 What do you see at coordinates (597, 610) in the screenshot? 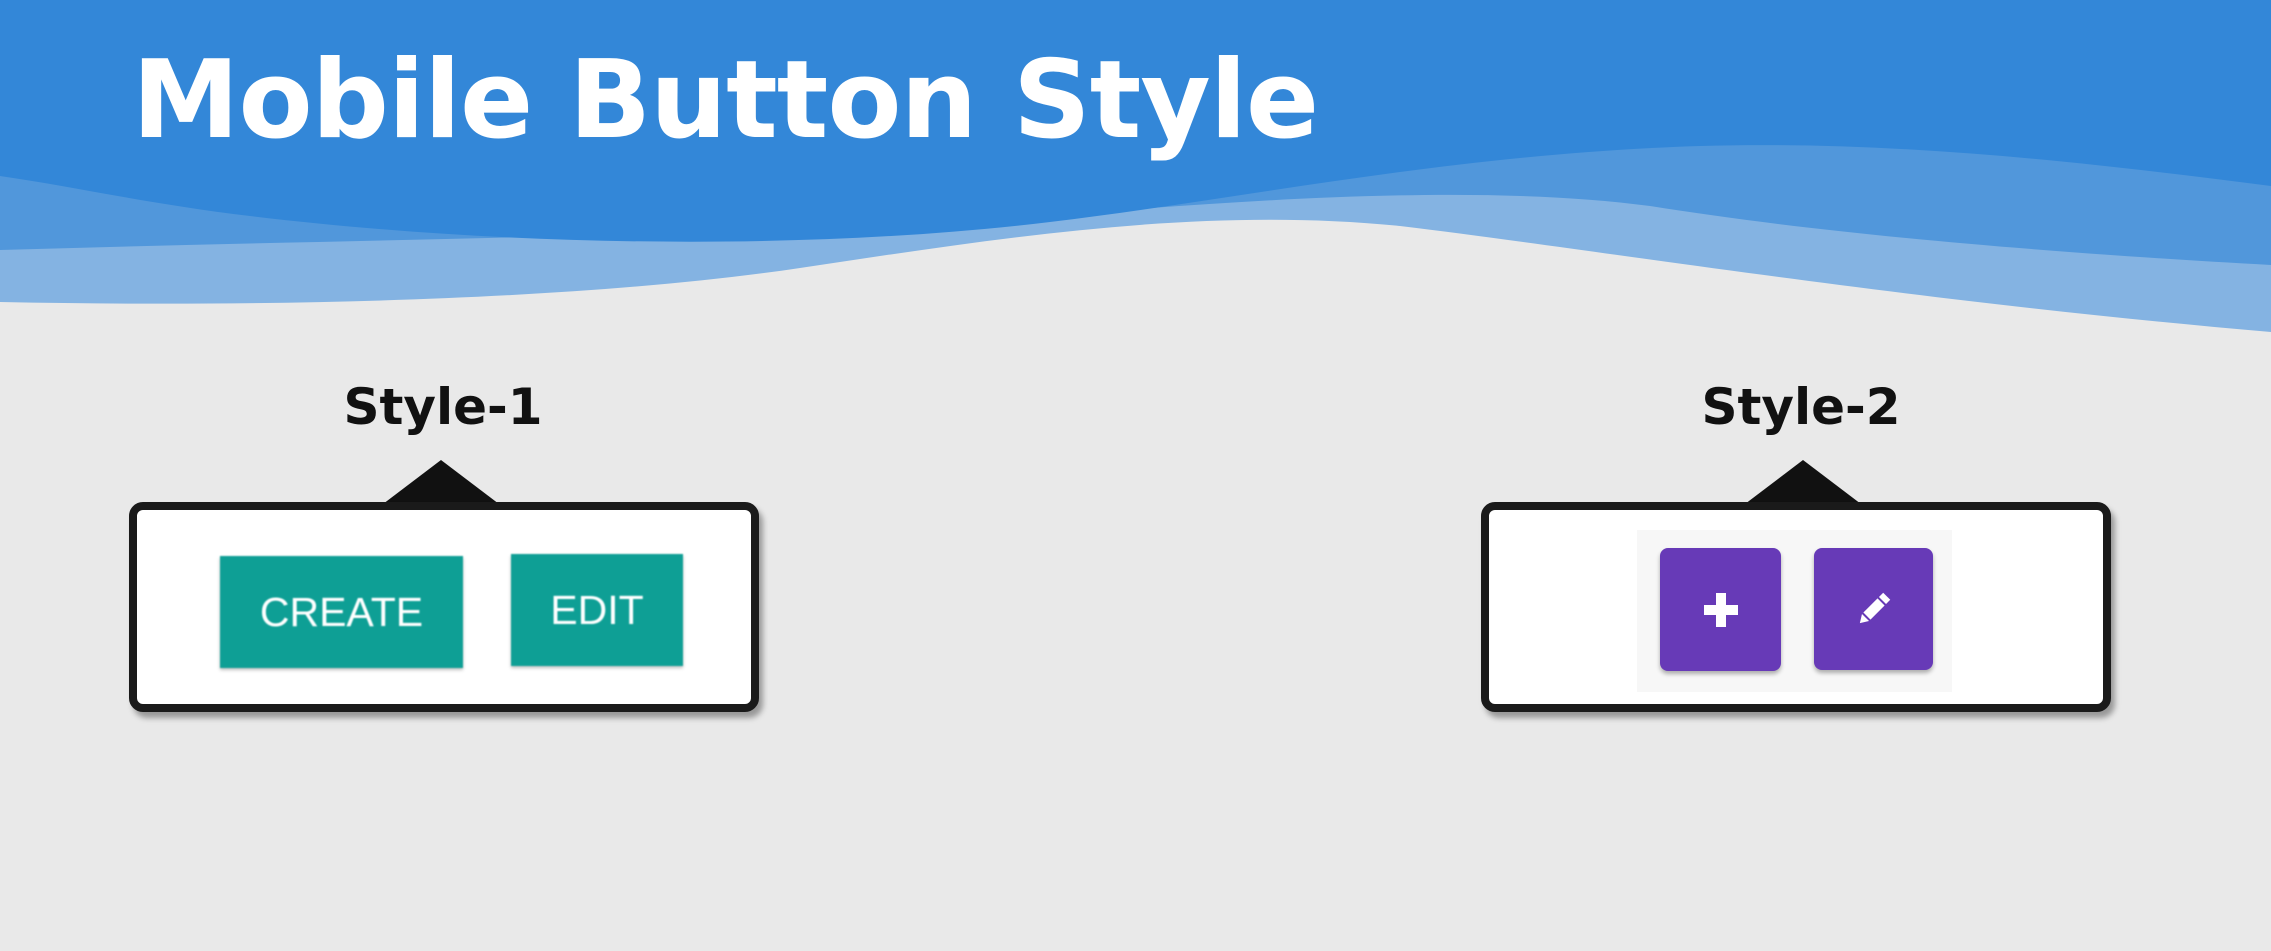
I see `edit-button: EDIT` at bounding box center [597, 610].